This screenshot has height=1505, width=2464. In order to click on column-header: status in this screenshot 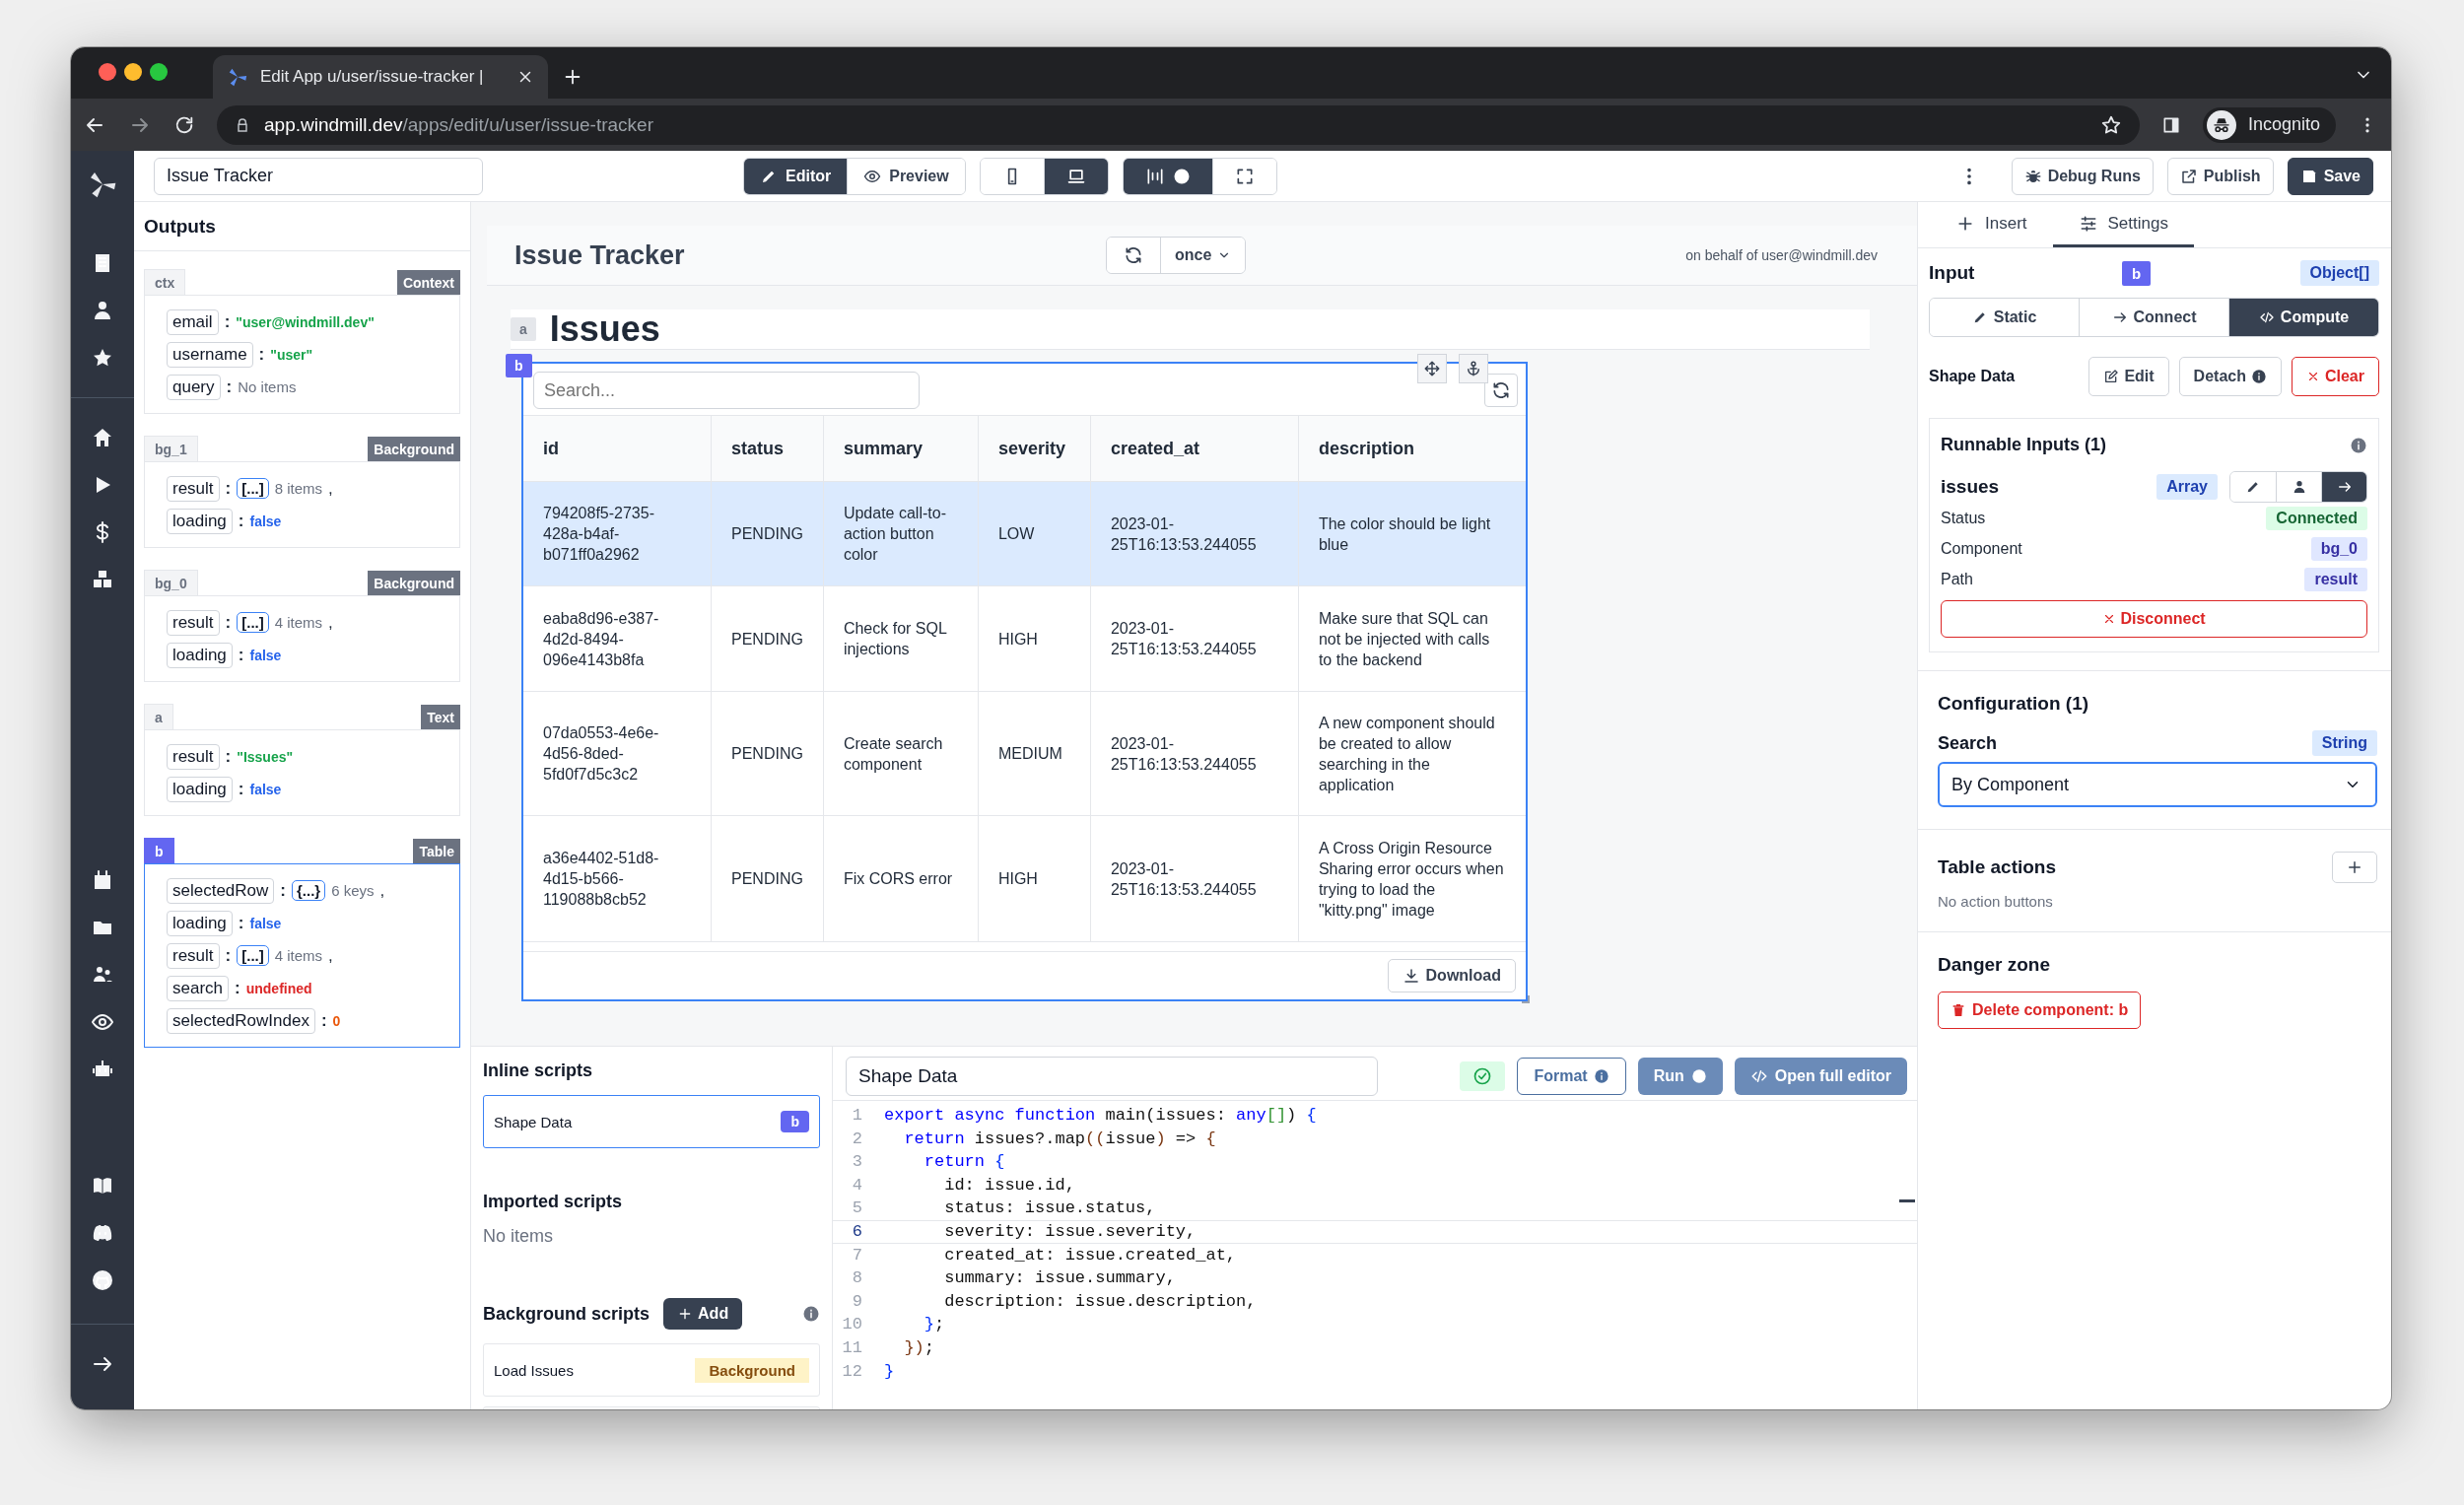, I will do `click(767, 449)`.